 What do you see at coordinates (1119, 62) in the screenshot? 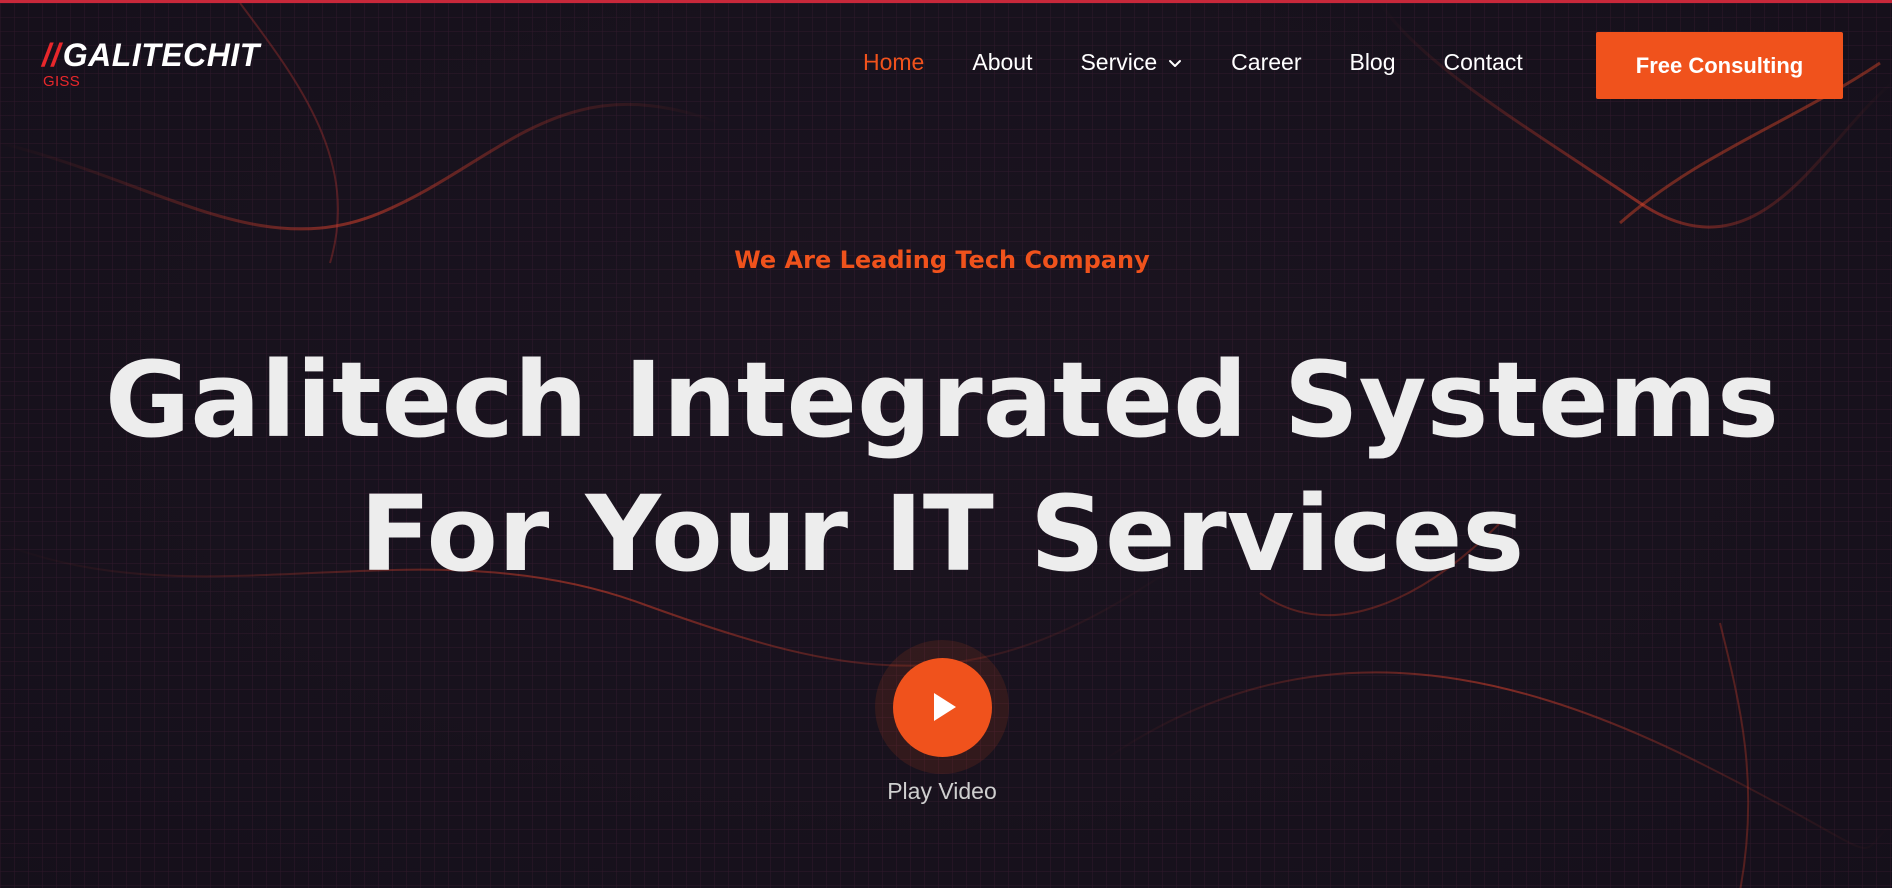
I see `nav-item-service-label: Service` at bounding box center [1119, 62].